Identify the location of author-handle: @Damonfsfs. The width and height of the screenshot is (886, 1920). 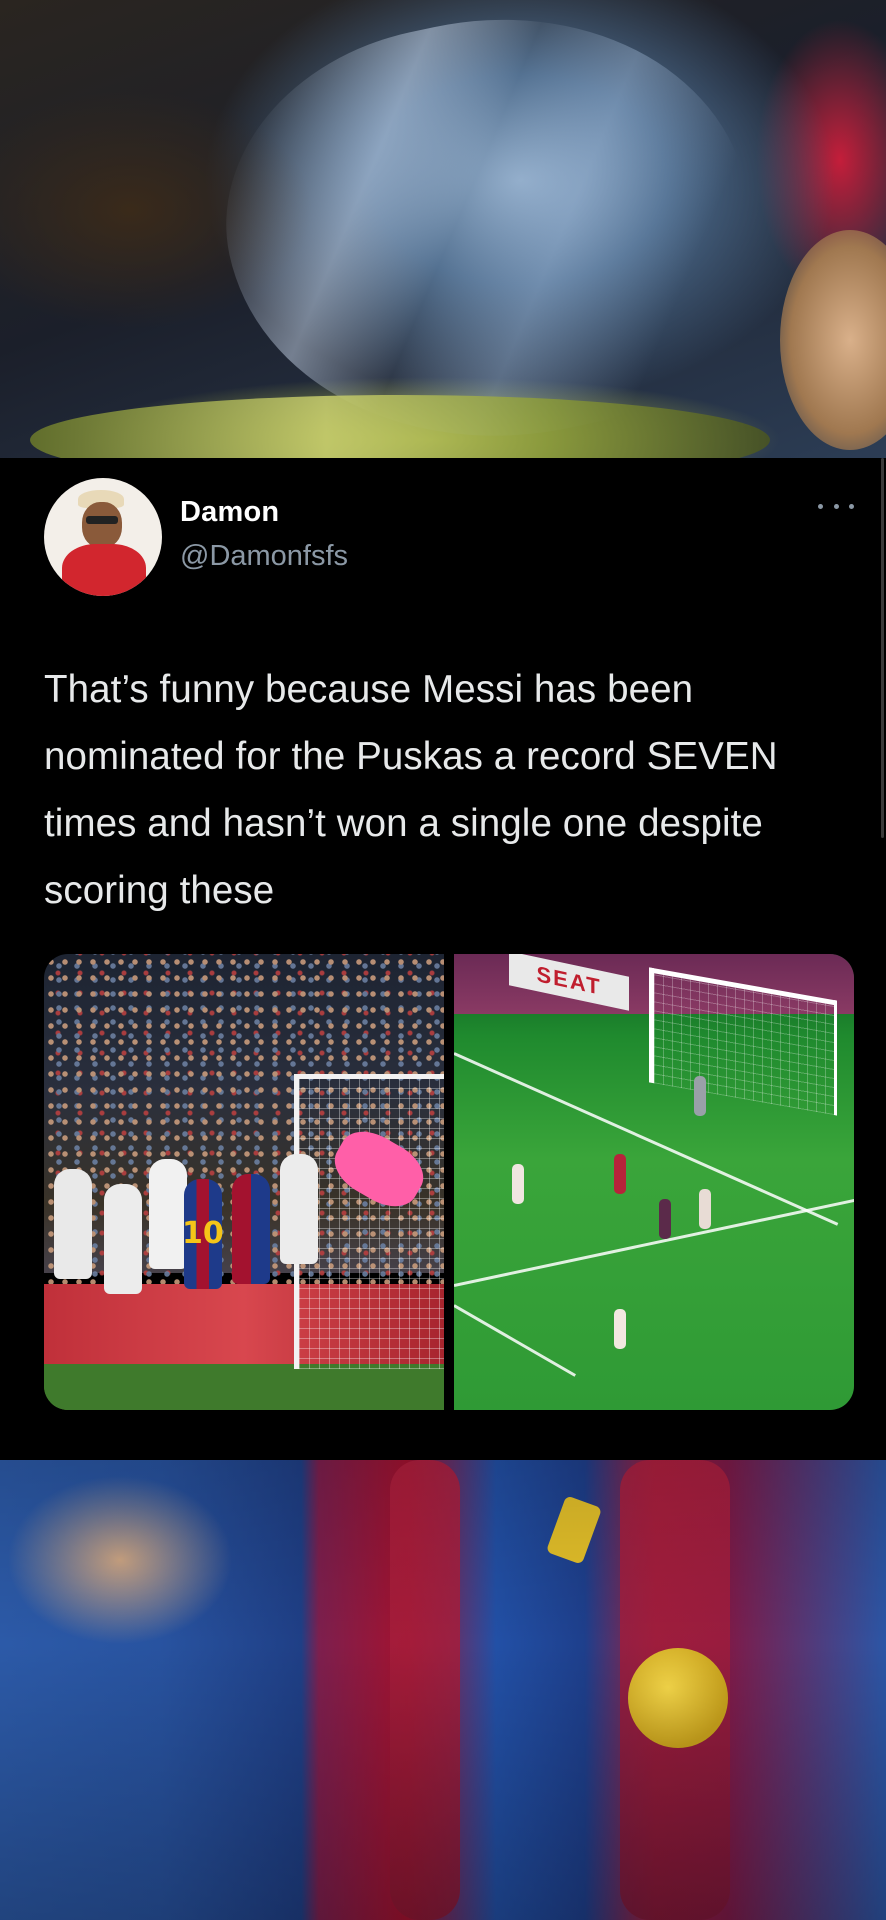
(264, 556).